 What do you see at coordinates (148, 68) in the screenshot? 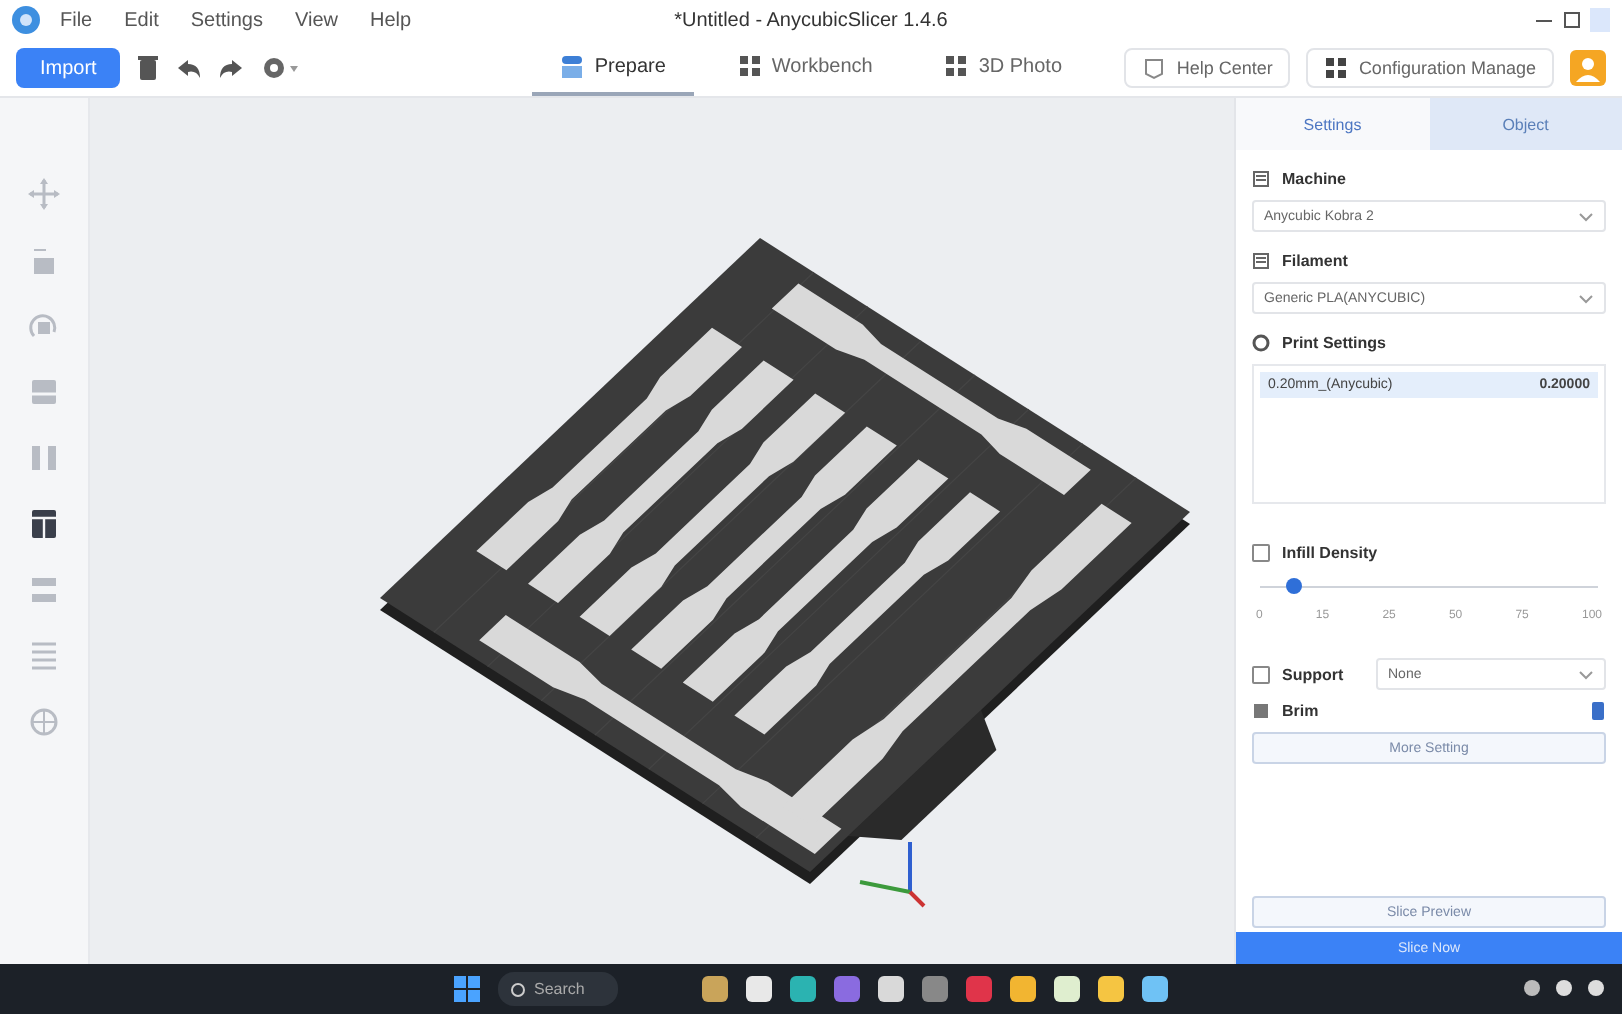
I see `delete-icon` at bounding box center [148, 68].